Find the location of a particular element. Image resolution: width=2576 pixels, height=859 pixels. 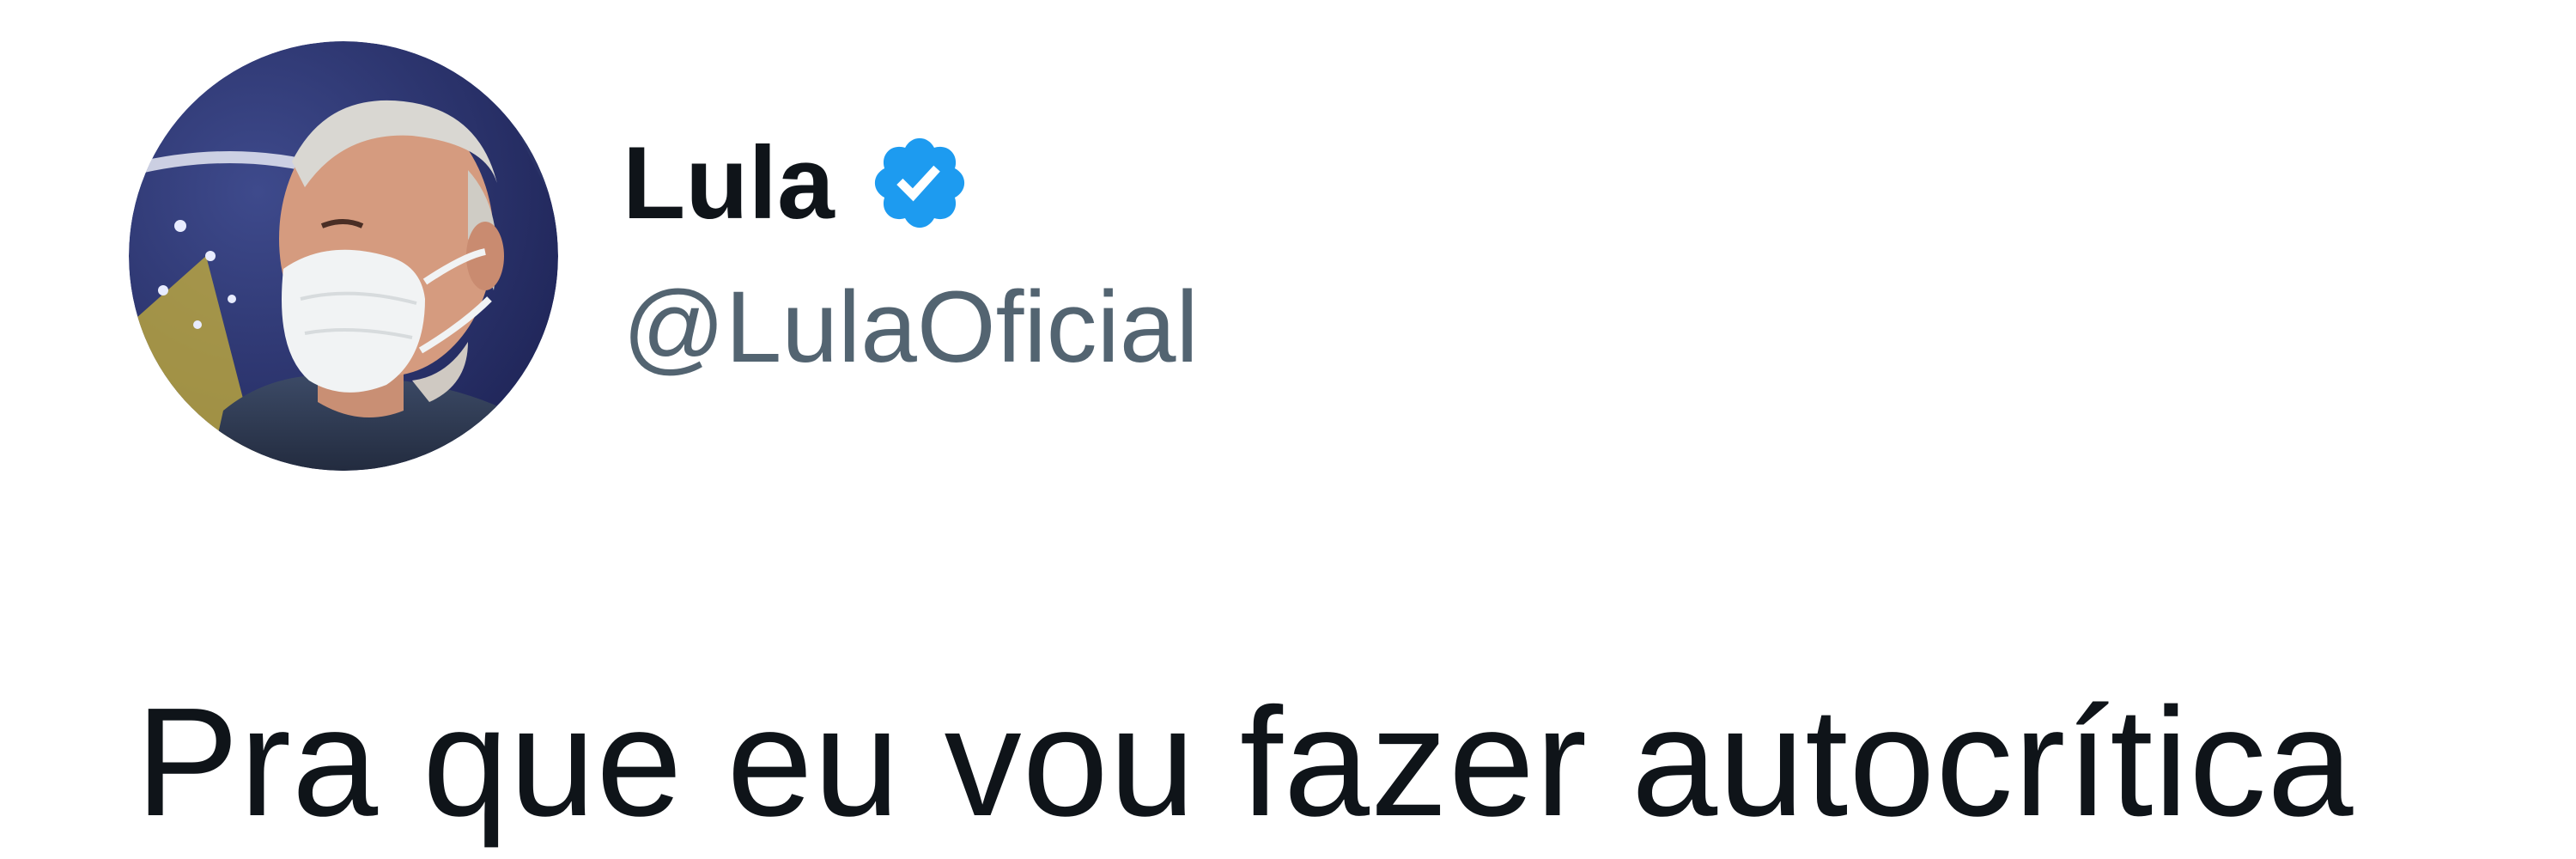

verified-badge-icon is located at coordinates (919, 183).